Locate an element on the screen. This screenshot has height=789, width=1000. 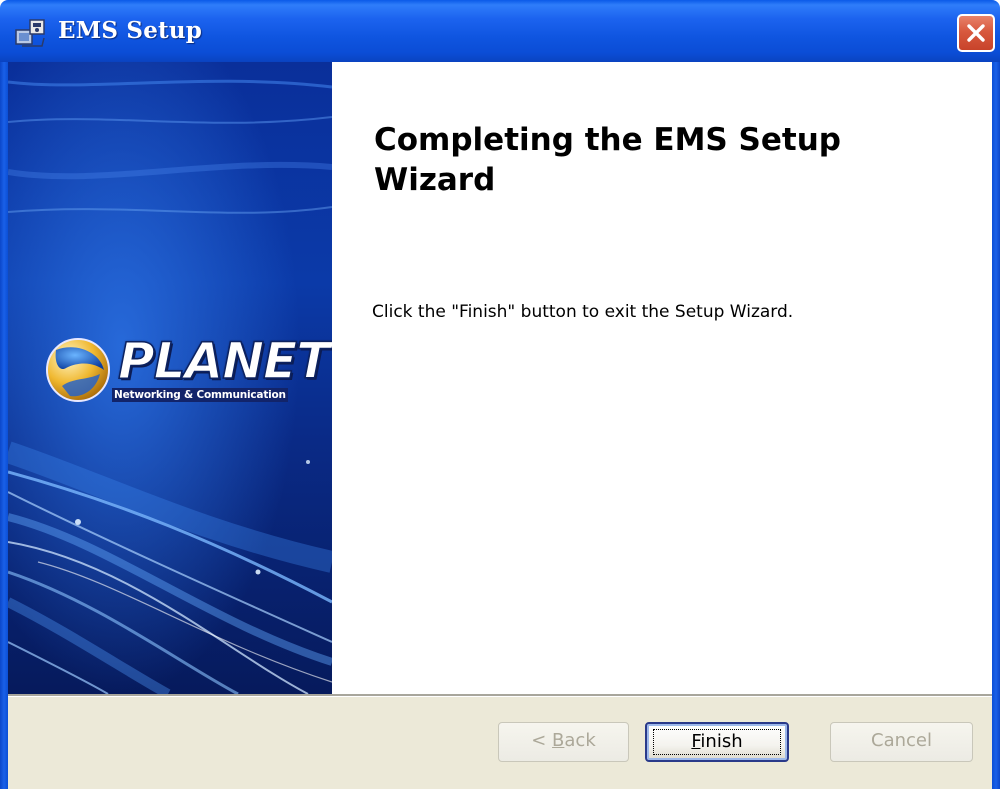
close-button is located at coordinates (976, 33).